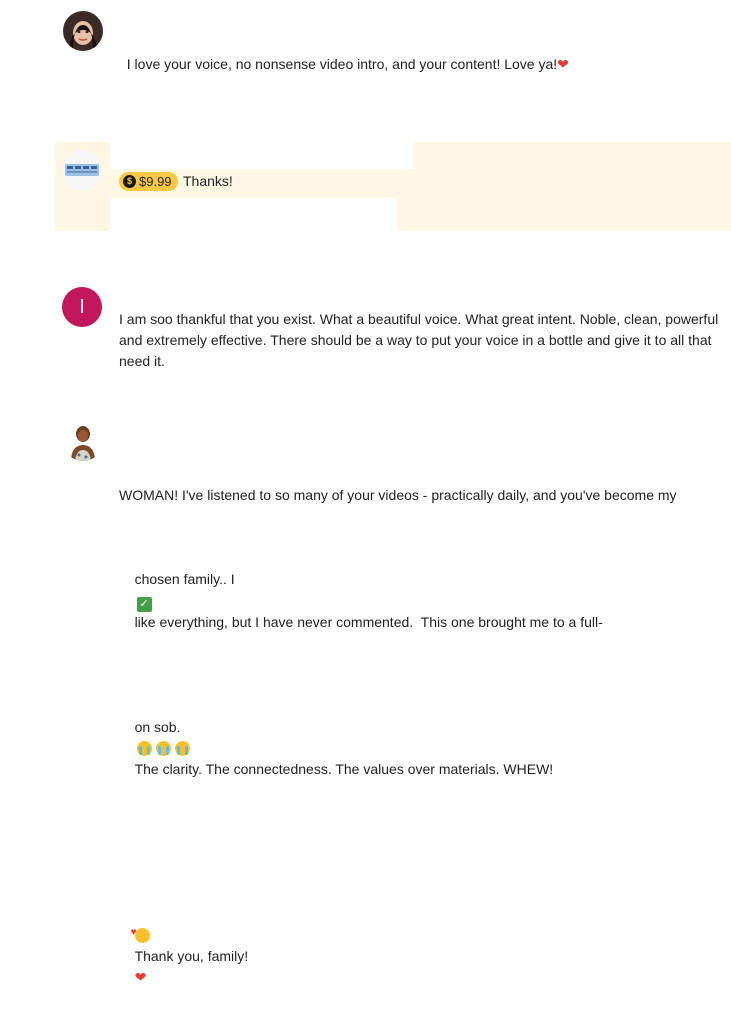 The image size is (731, 1030). What do you see at coordinates (144, 604) in the screenshot?
I see `check-mark-icon: ✓` at bounding box center [144, 604].